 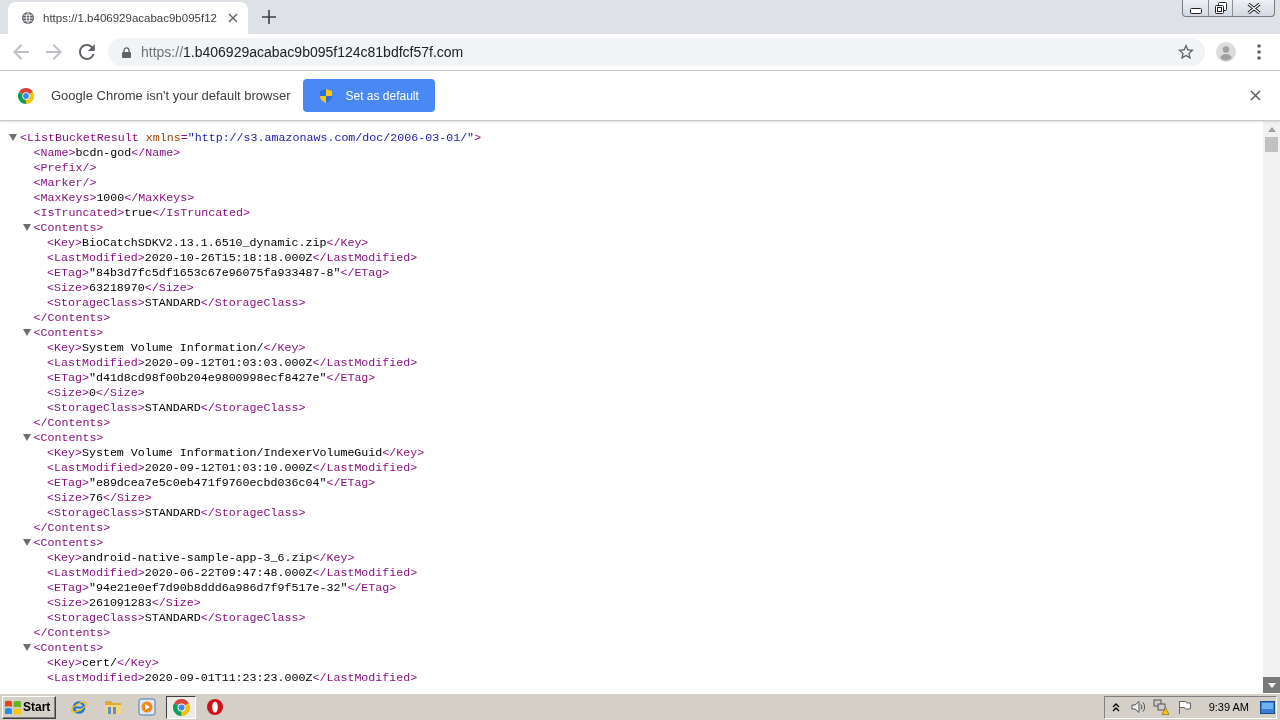 I want to click on globe-icon, so click(x=28, y=18).